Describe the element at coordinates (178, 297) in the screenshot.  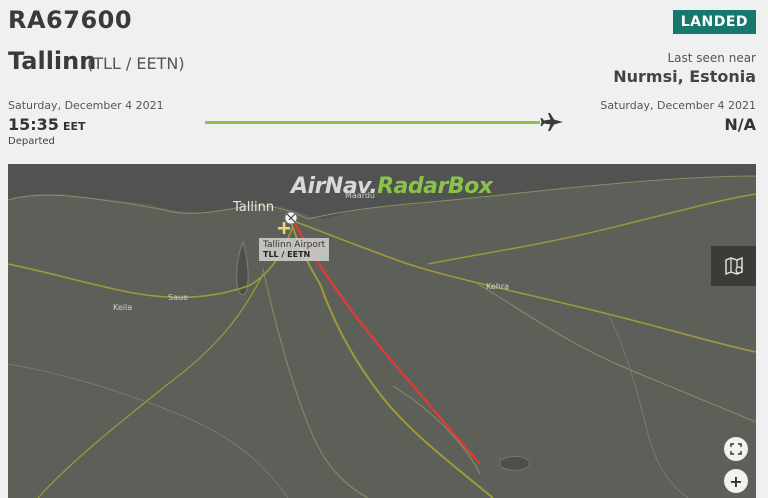
I see `map-label-saue: Saue` at that location.